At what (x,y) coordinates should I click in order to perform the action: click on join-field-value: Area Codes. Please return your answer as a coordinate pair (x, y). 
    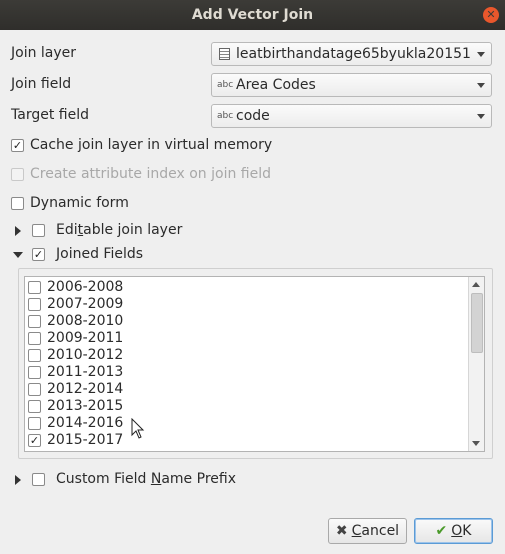
    Looking at the image, I should click on (276, 85).